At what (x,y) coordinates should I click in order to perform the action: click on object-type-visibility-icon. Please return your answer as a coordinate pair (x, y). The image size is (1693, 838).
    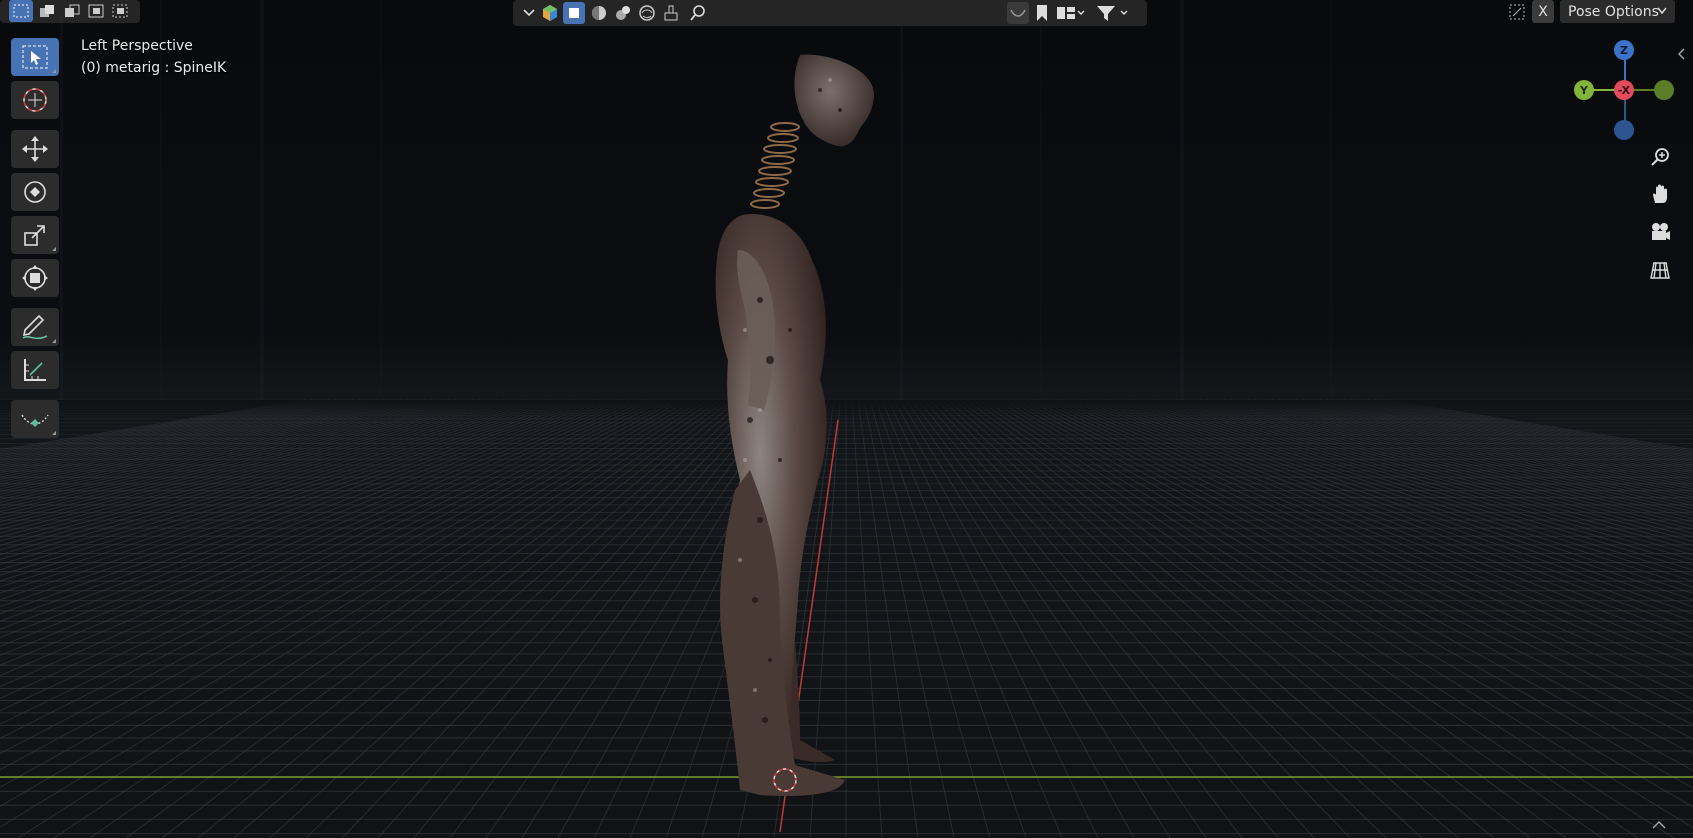
    Looking at the image, I should click on (550, 13).